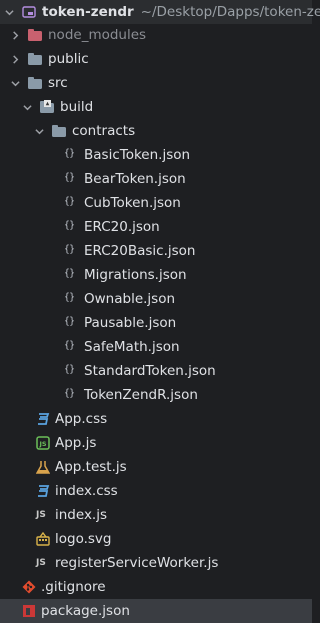 Image resolution: width=320 pixels, height=623 pixels. What do you see at coordinates (156, 491) in the screenshot?
I see `tree-item-file: index.css` at bounding box center [156, 491].